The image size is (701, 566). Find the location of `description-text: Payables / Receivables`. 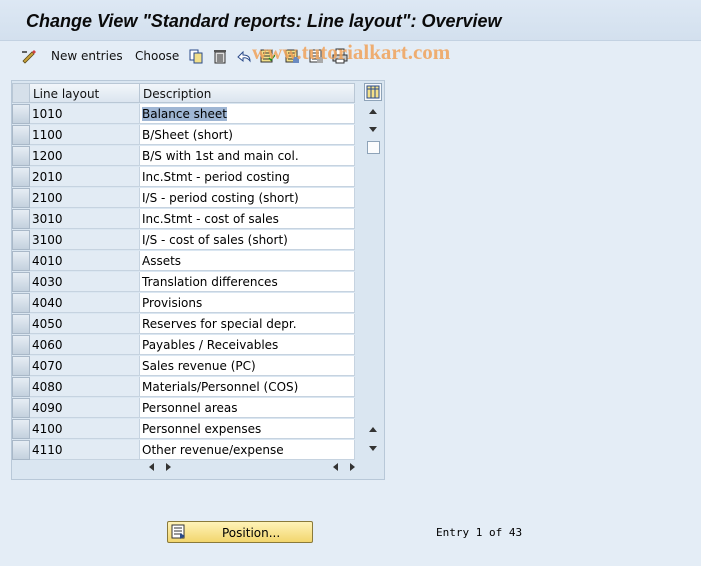

description-text: Payables / Receivables is located at coordinates (210, 345).